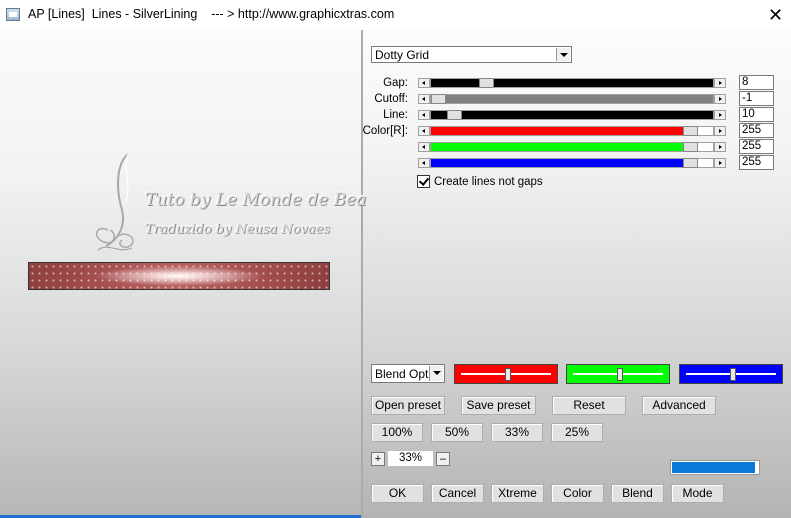 The width and height of the screenshot is (791, 518). Describe the element at coordinates (577, 493) in the screenshot. I see `color-button: Color` at that location.